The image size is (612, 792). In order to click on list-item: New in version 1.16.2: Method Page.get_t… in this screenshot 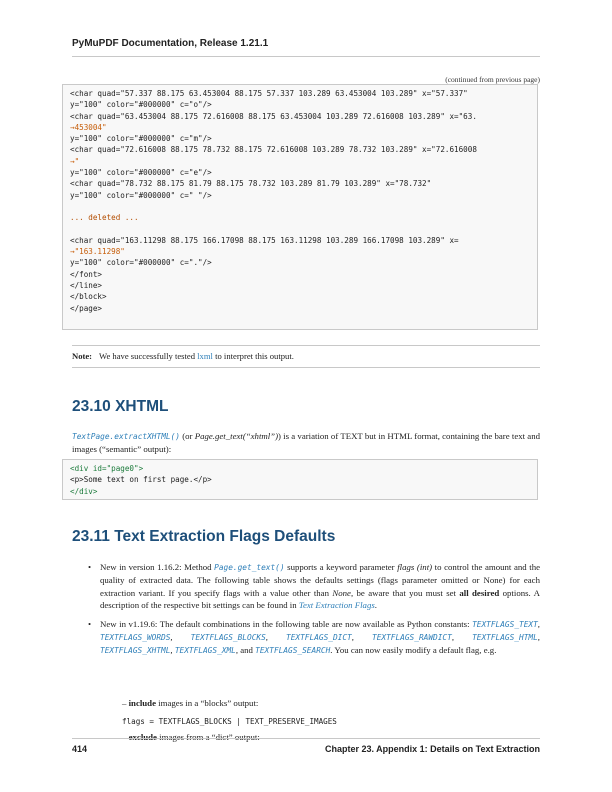, I will do `click(314, 586)`.